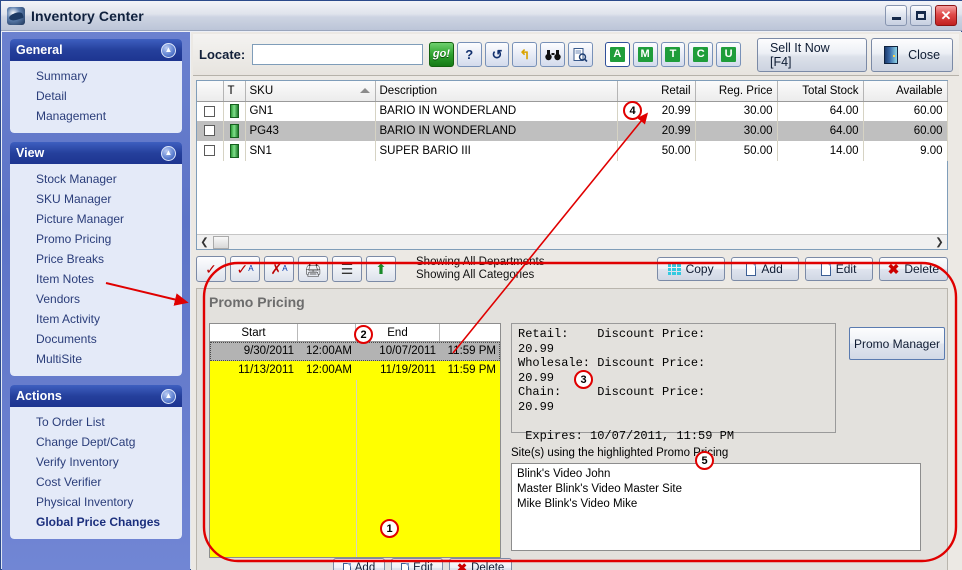 This screenshot has width=962, height=570. What do you see at coordinates (355, 351) in the screenshot?
I see `promo-list-item: 9/30/2011 12:00AM 10/07/2011 11:59 PM` at bounding box center [355, 351].